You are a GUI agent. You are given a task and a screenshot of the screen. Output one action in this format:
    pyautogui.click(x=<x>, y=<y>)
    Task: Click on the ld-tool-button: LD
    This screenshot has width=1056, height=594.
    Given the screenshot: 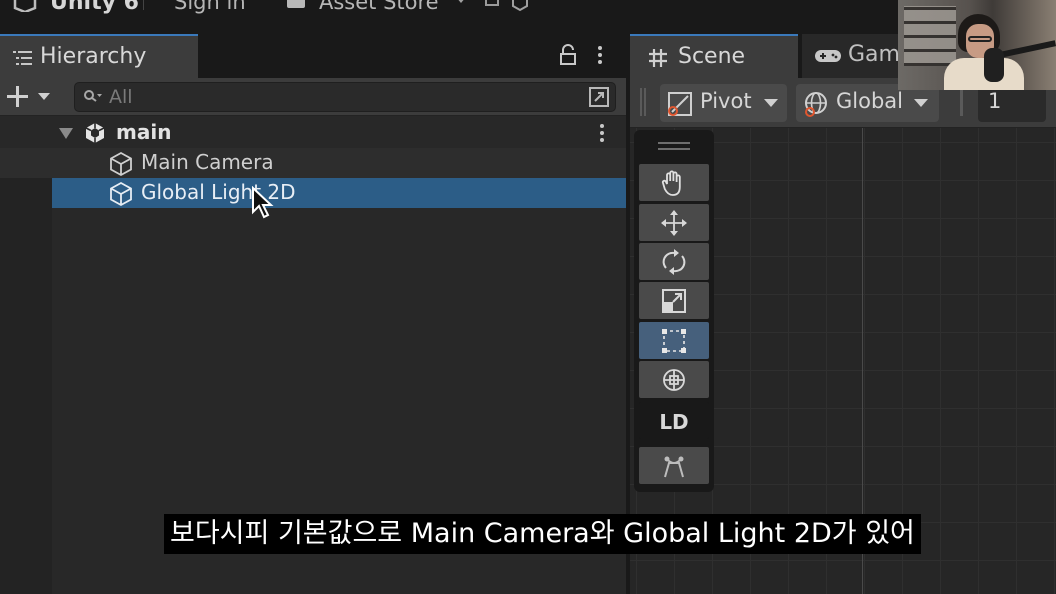 What is the action you would take?
    pyautogui.click(x=674, y=420)
    